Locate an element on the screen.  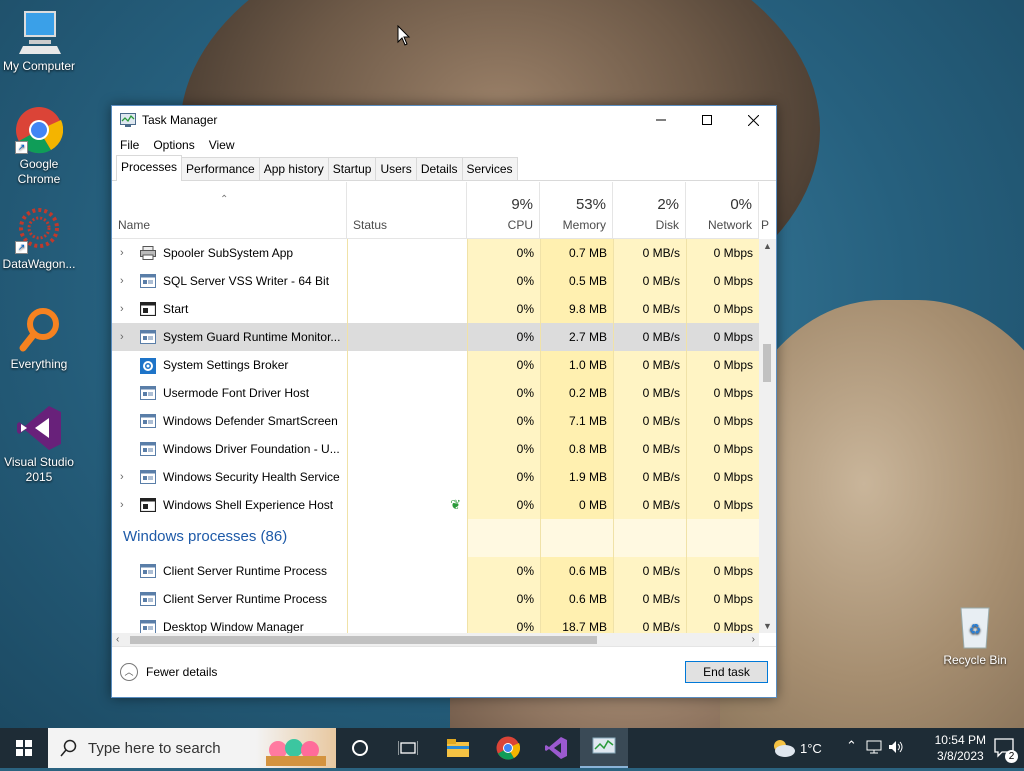
desktop-icon-recycle-bin: ♻ Recycle Bin is located at coordinates (975, 635).